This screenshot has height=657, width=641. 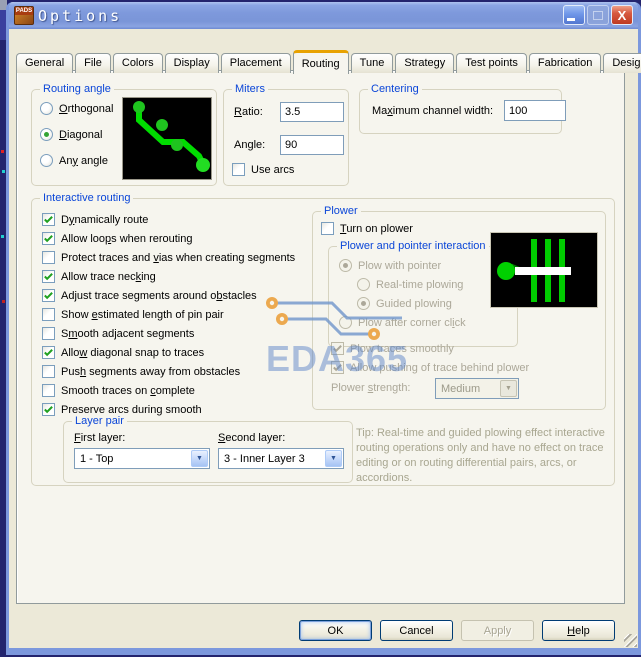 I want to click on max-channel-width-input, so click(x=535, y=110).